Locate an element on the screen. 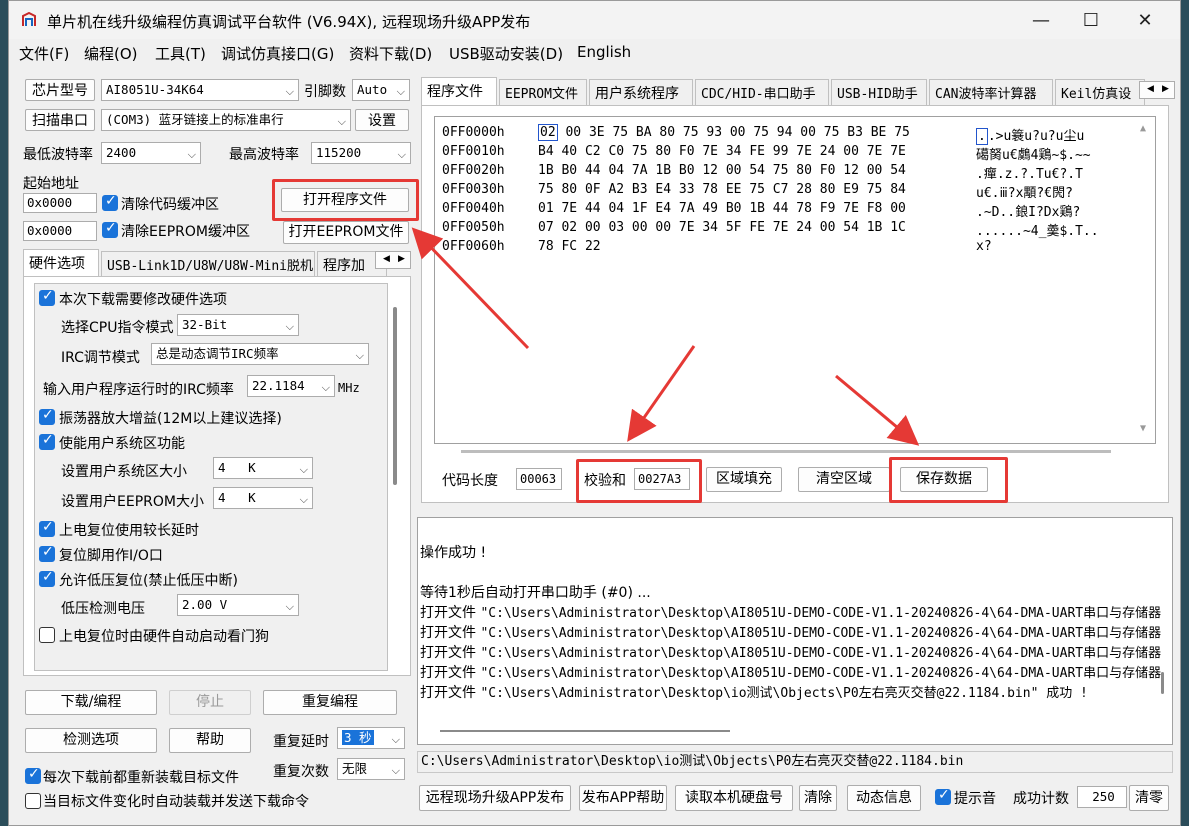 This screenshot has width=1189, height=826. low-voltage-select: 2.00 V ⌵ is located at coordinates (238, 605).